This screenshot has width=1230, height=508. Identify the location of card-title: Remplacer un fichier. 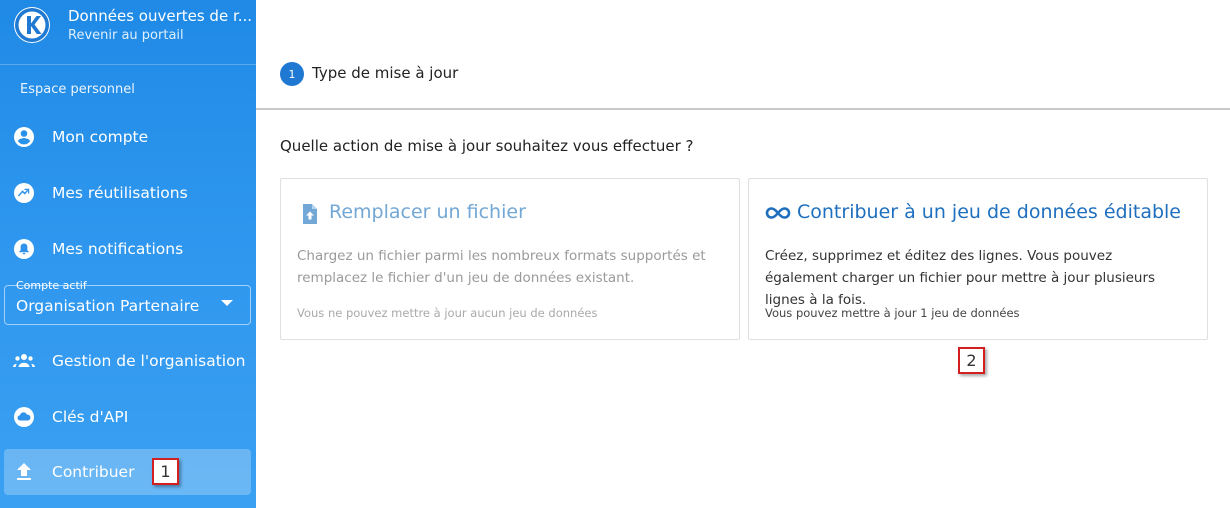
(427, 212).